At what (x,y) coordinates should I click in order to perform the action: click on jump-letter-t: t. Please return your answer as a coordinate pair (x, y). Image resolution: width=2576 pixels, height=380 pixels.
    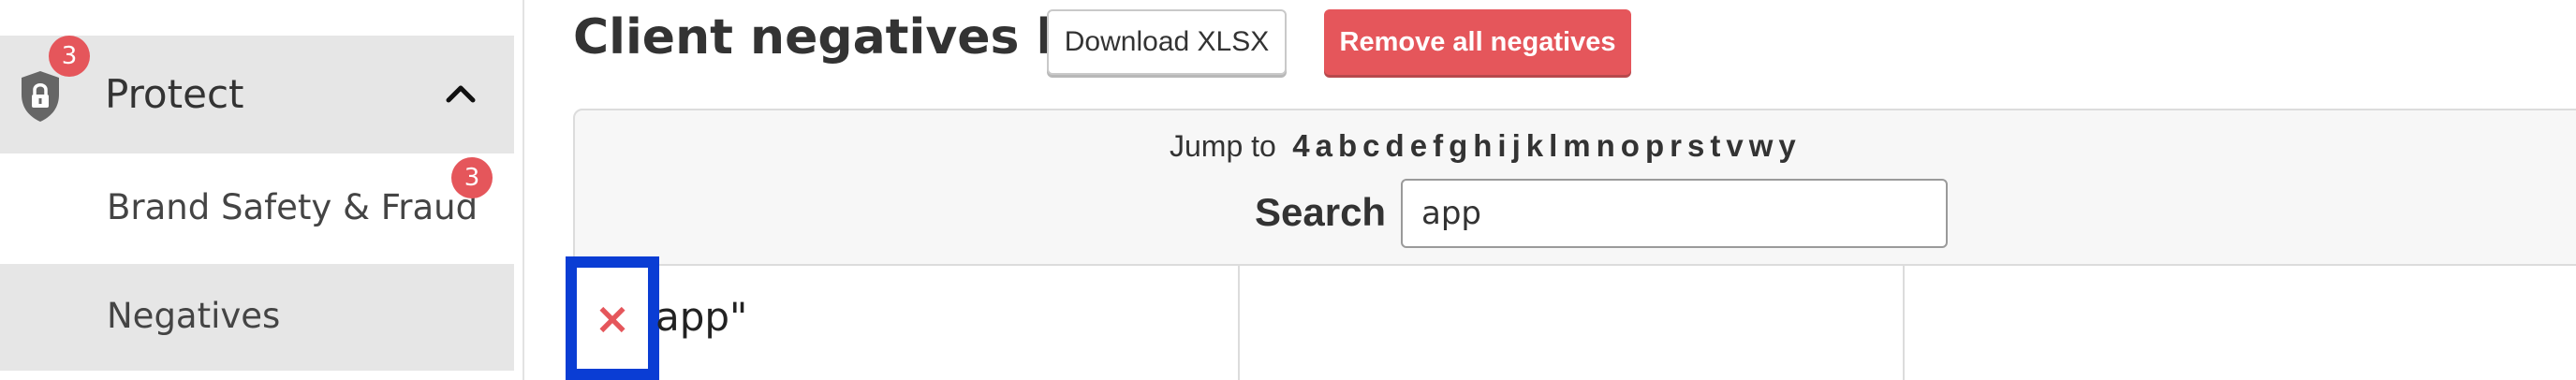
    Looking at the image, I should click on (1715, 145).